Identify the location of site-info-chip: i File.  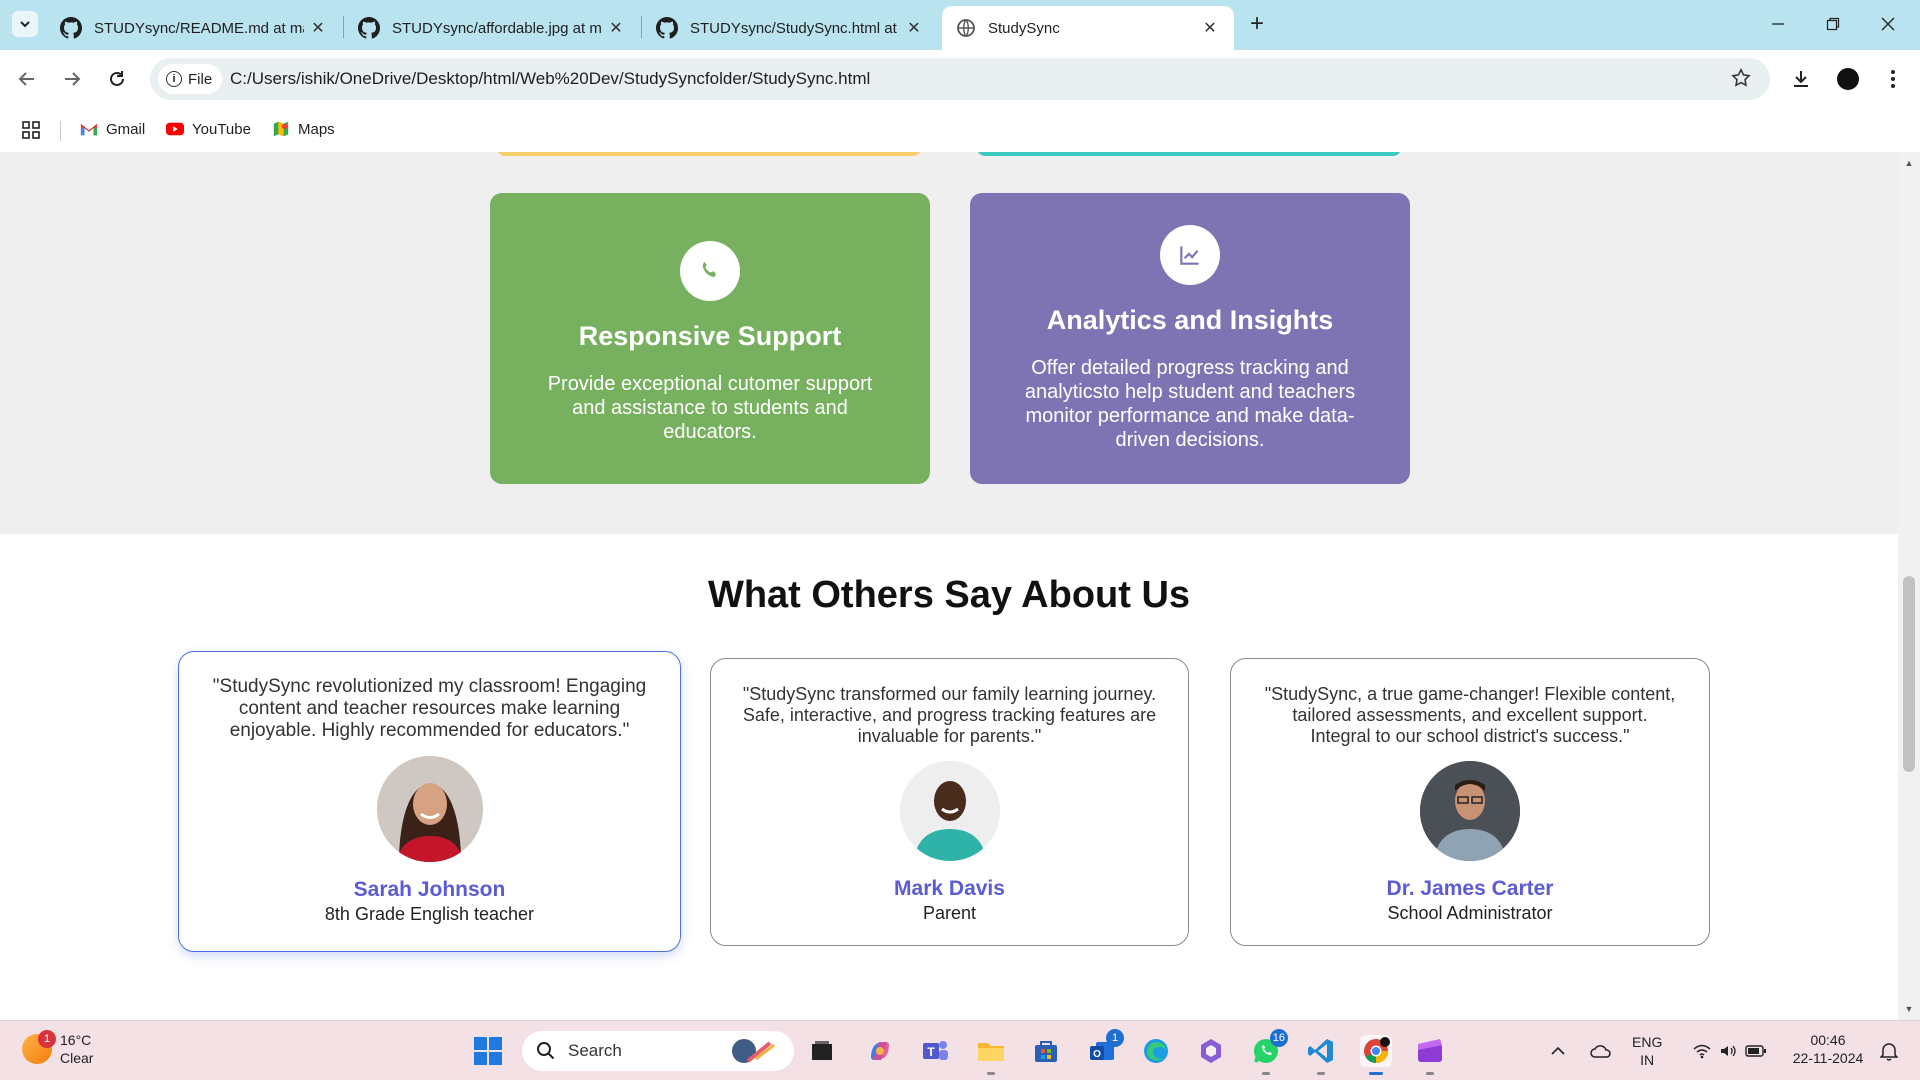
(190, 79).